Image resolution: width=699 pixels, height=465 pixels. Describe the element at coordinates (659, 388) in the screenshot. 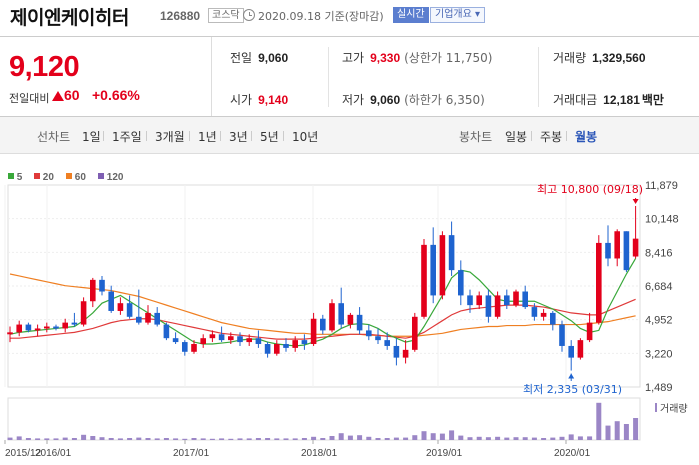

I see `y-tick-label: 1,489` at that location.